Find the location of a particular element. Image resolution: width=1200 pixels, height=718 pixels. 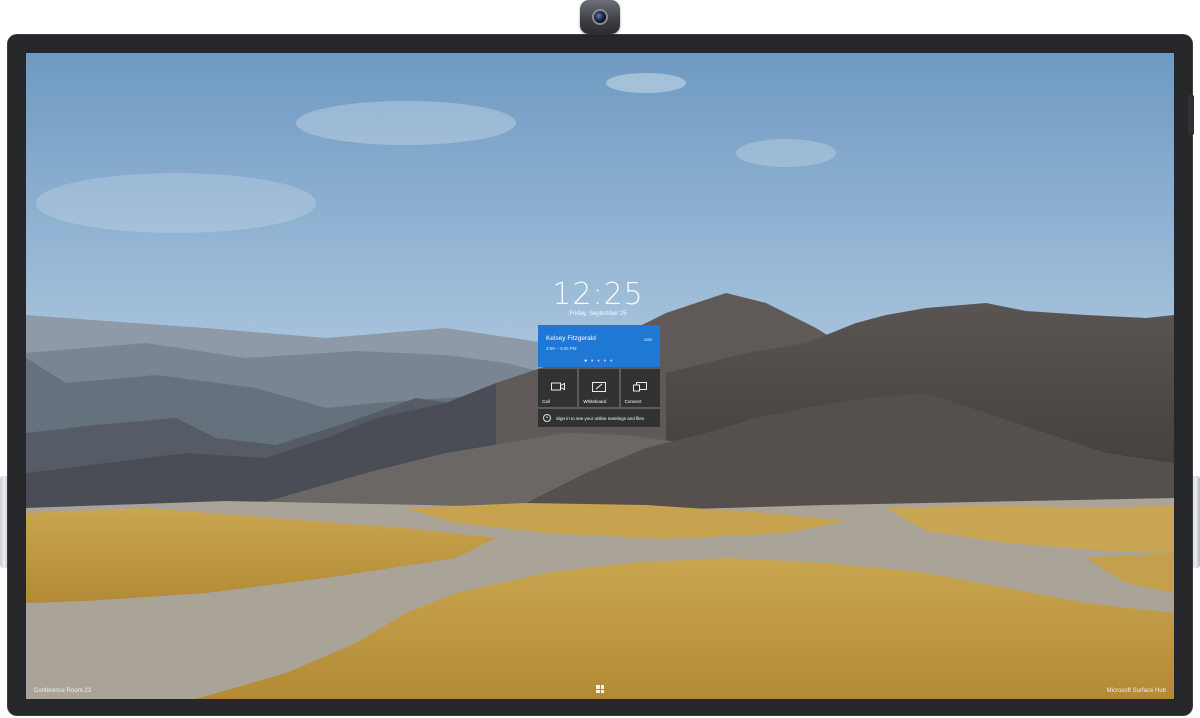

meeting-organizer: Kelsey Fitzgerald is located at coordinates (571, 338).